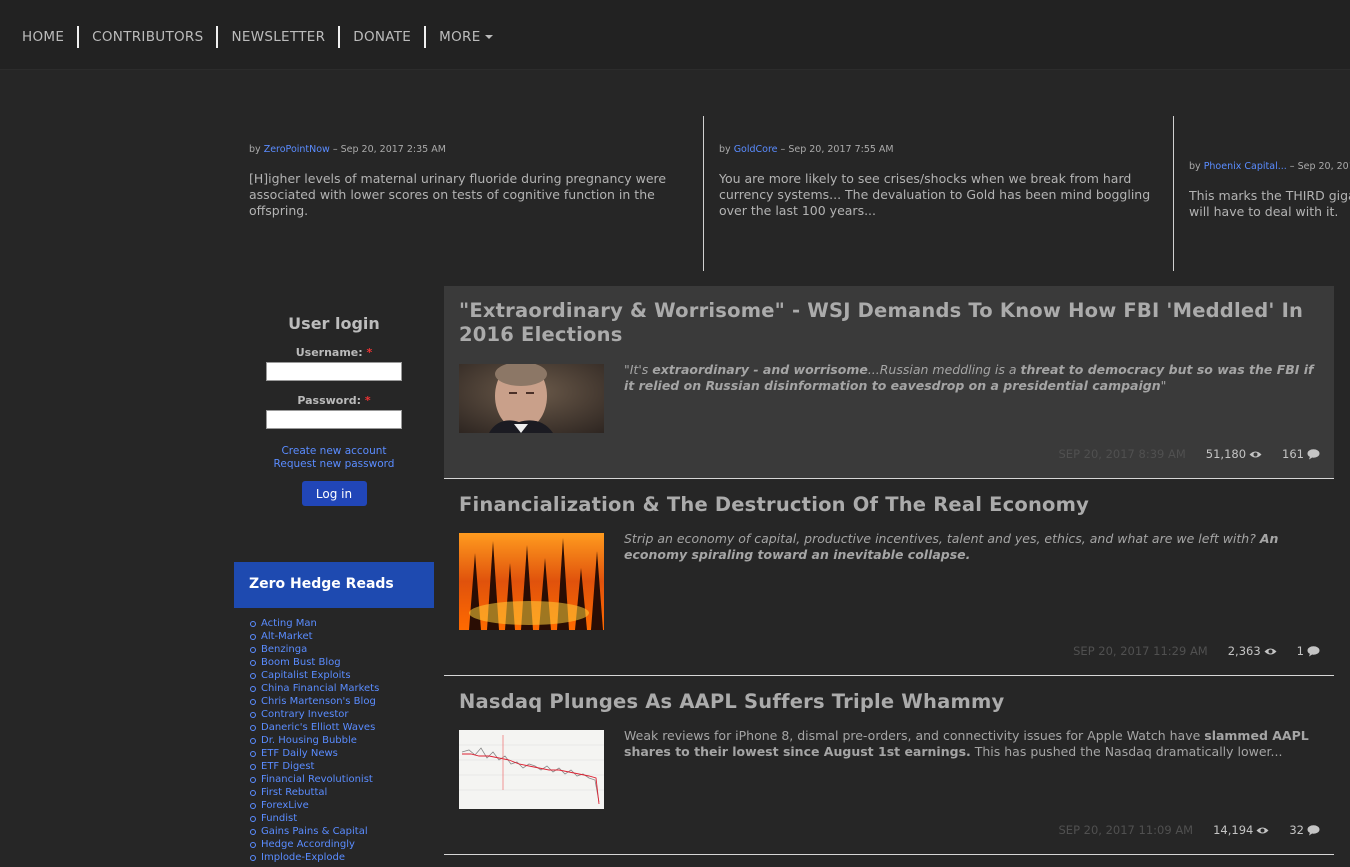 This screenshot has height=867, width=1350. What do you see at coordinates (297, 149) in the screenshot?
I see `teaser-author: ZeroPointNow` at bounding box center [297, 149].